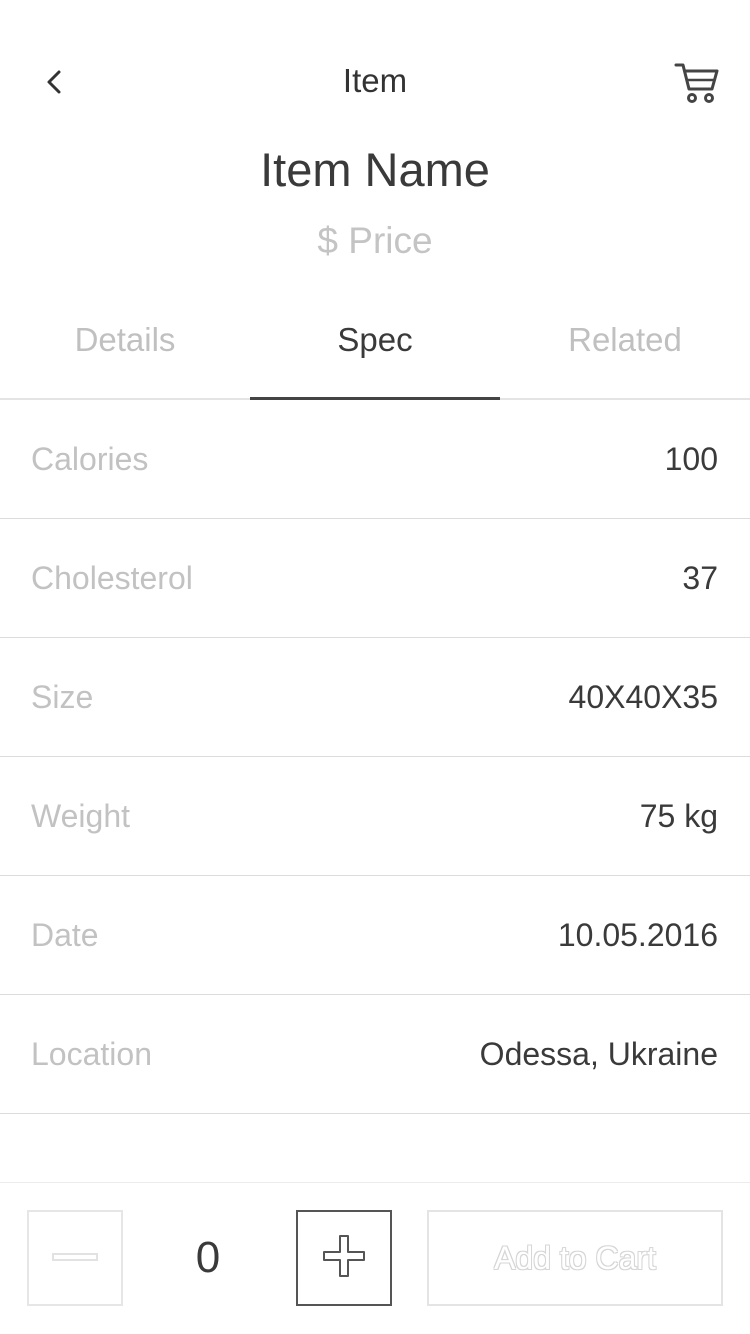 The image size is (750, 1334). I want to click on bottom-bar: 0 Add to Cart, so click(375, 1258).